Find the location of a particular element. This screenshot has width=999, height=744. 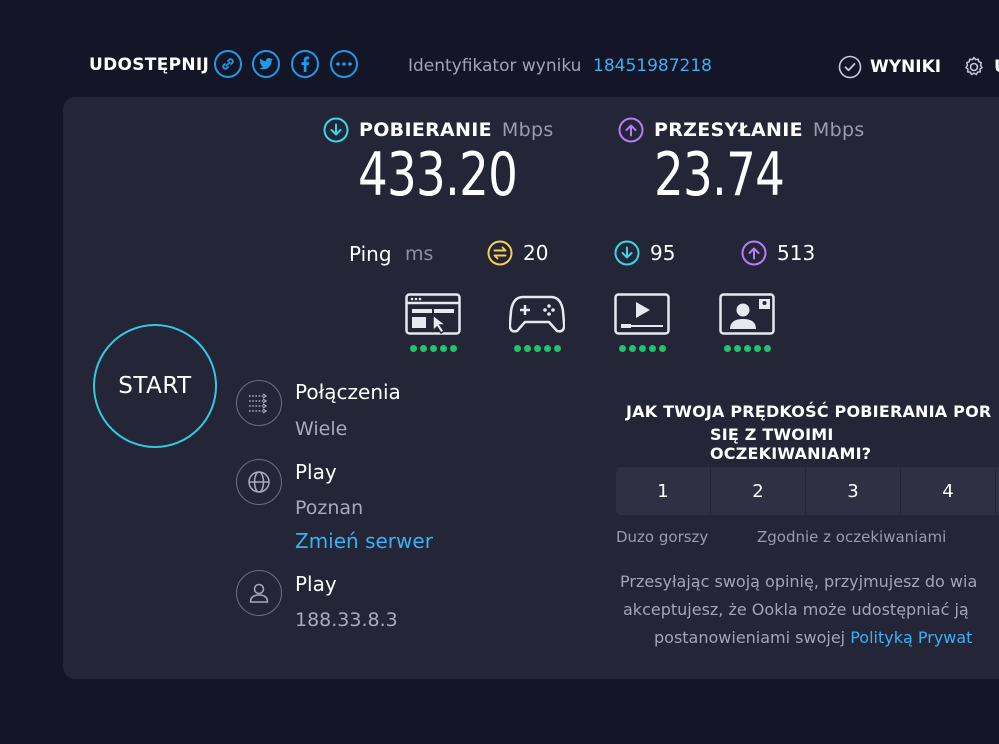

rating-option-4: 4 is located at coordinates (948, 491).